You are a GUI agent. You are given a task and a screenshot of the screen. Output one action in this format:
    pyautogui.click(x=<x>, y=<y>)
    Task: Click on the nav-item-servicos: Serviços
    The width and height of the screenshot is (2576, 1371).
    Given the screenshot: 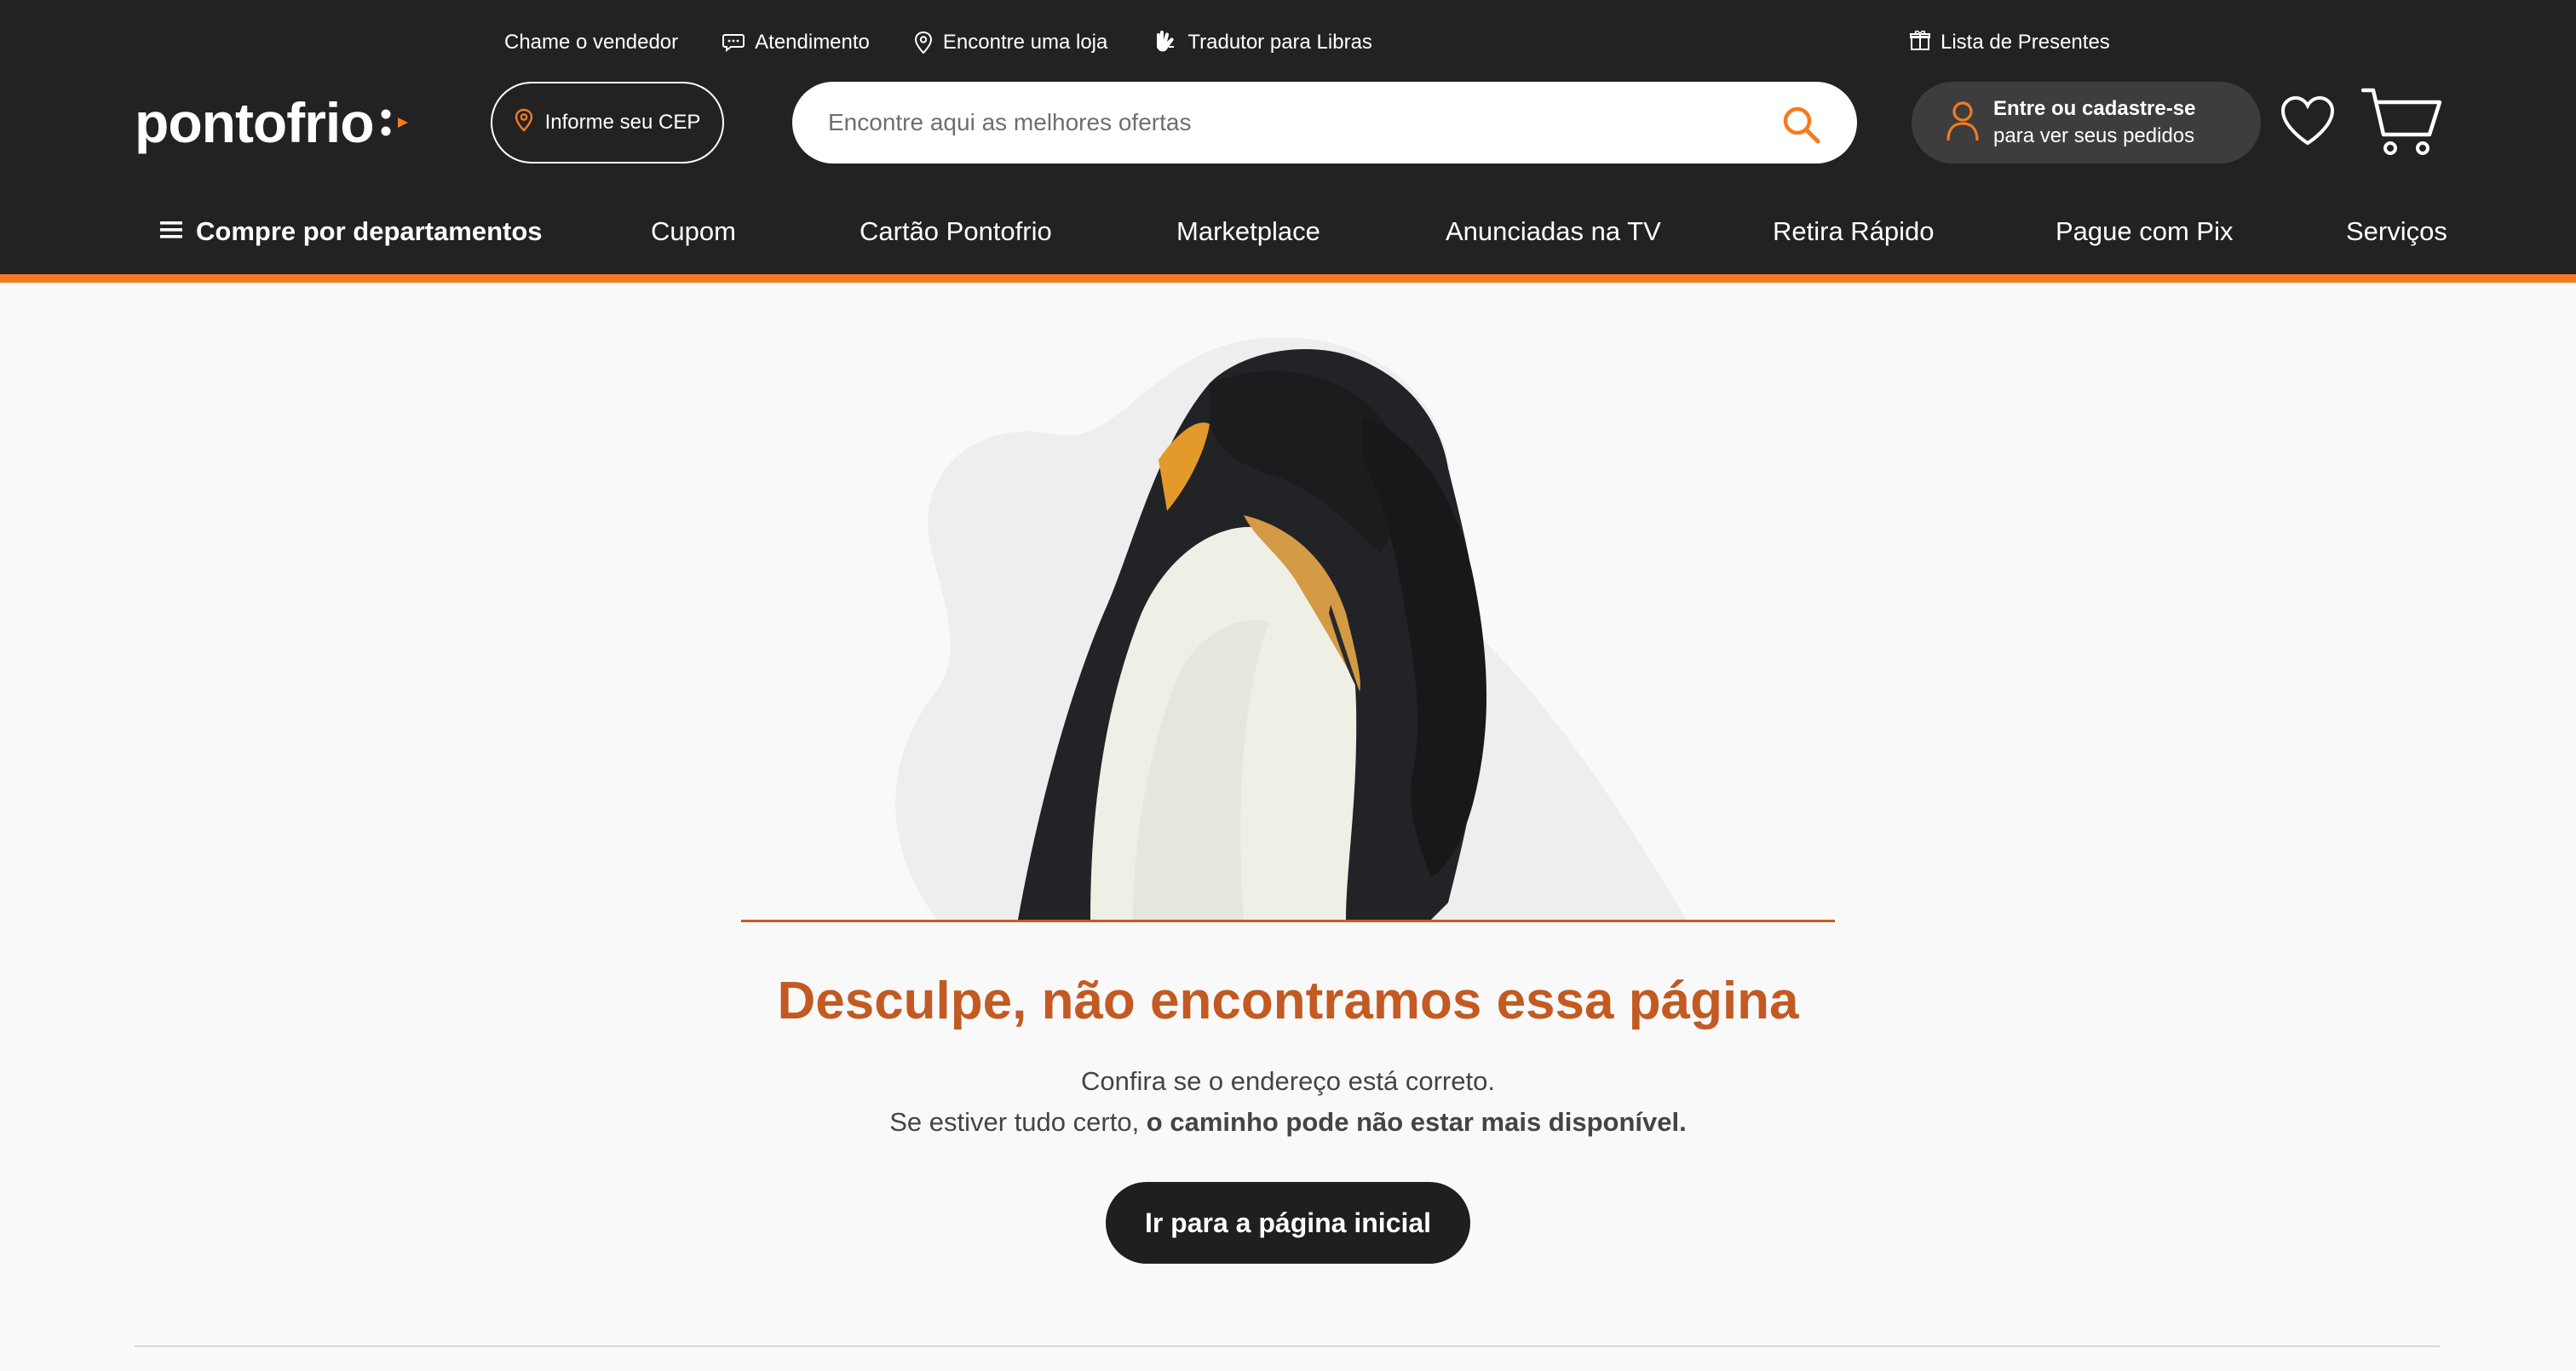 What is the action you would take?
    pyautogui.click(x=2397, y=231)
    